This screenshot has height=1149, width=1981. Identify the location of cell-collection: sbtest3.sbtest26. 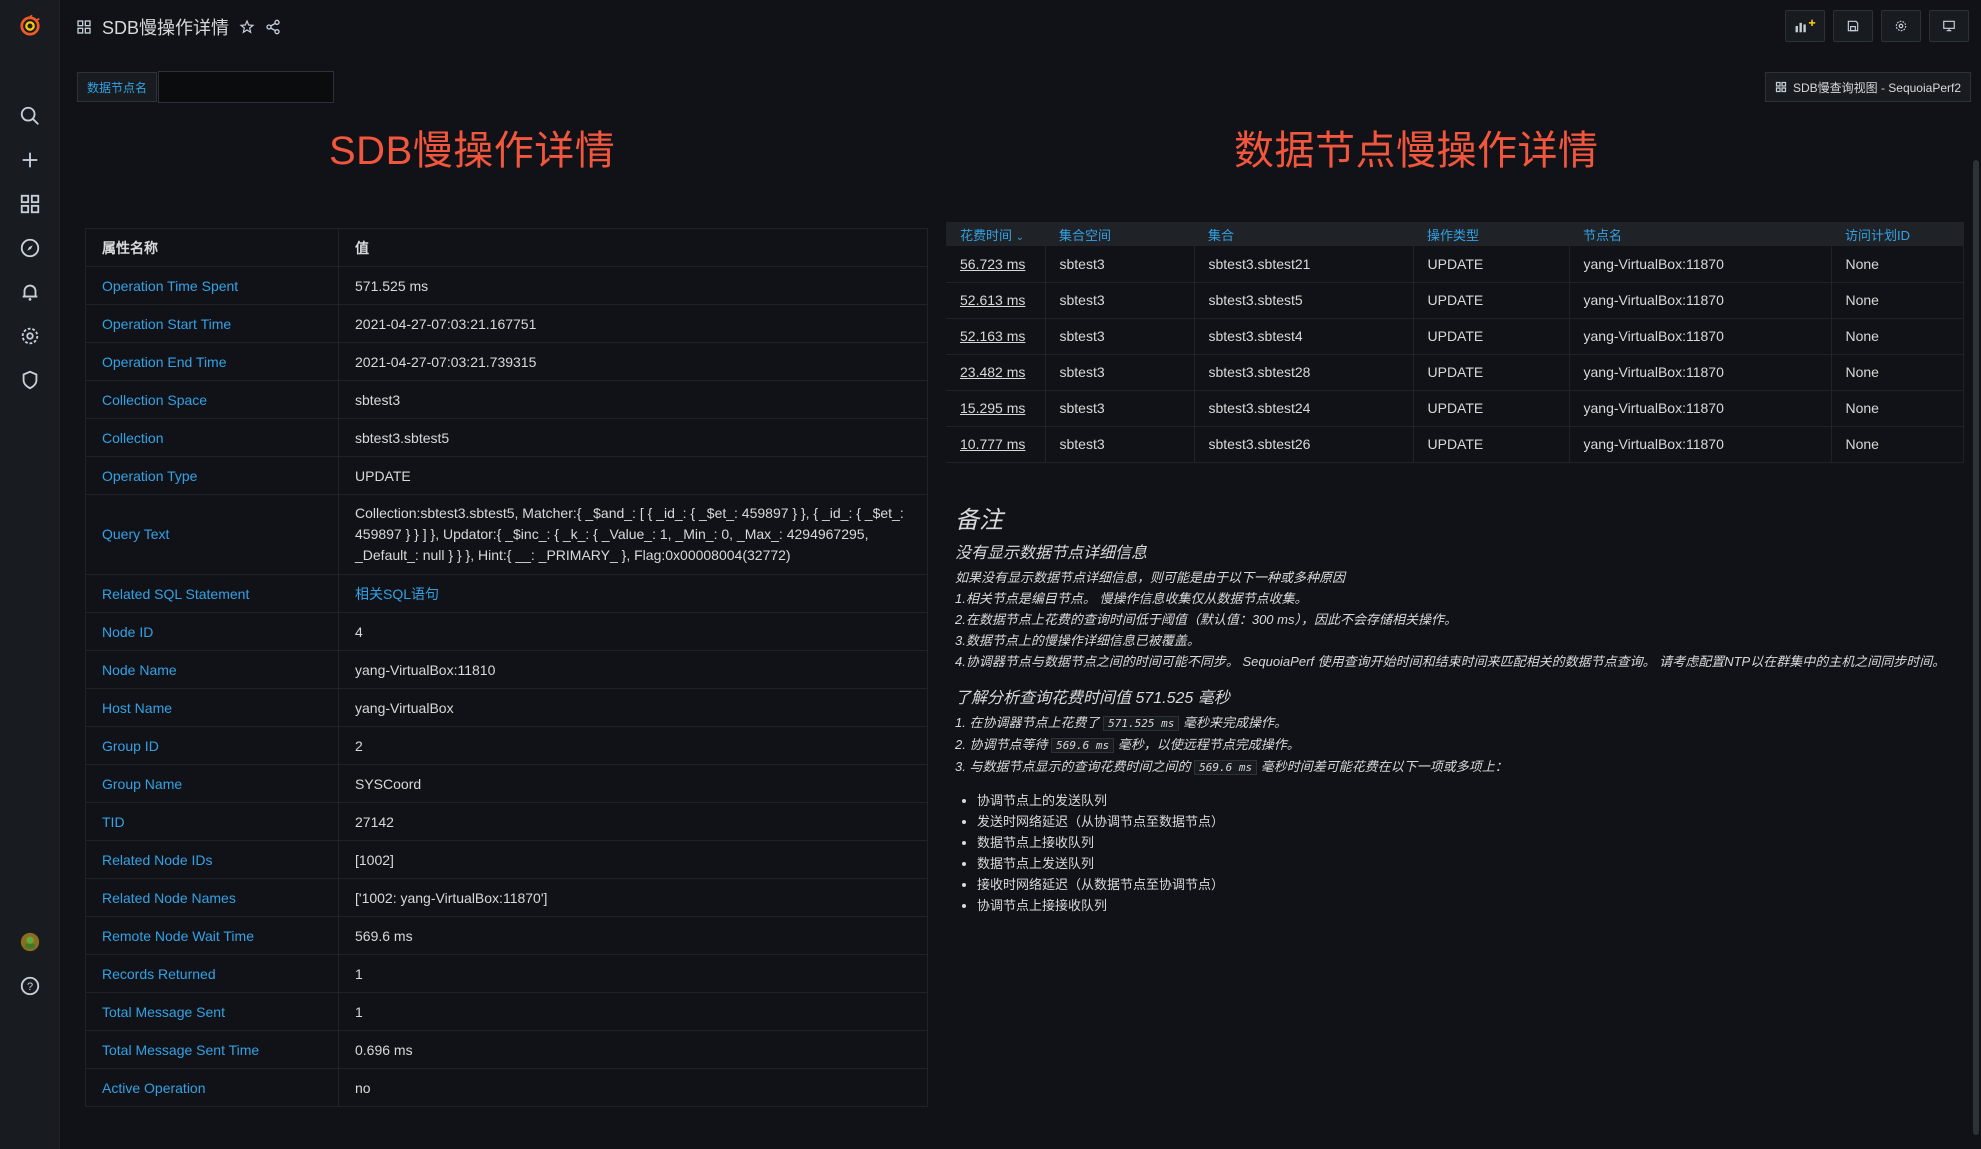
(1304, 444).